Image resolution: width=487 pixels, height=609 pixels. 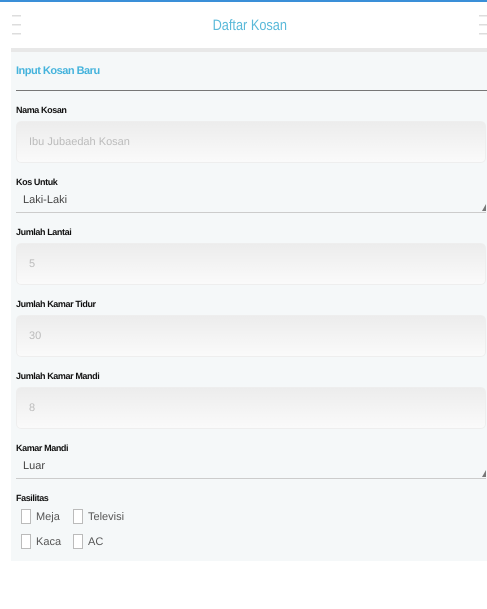 What do you see at coordinates (32, 498) in the screenshot?
I see `field-label: Fasilitas` at bounding box center [32, 498].